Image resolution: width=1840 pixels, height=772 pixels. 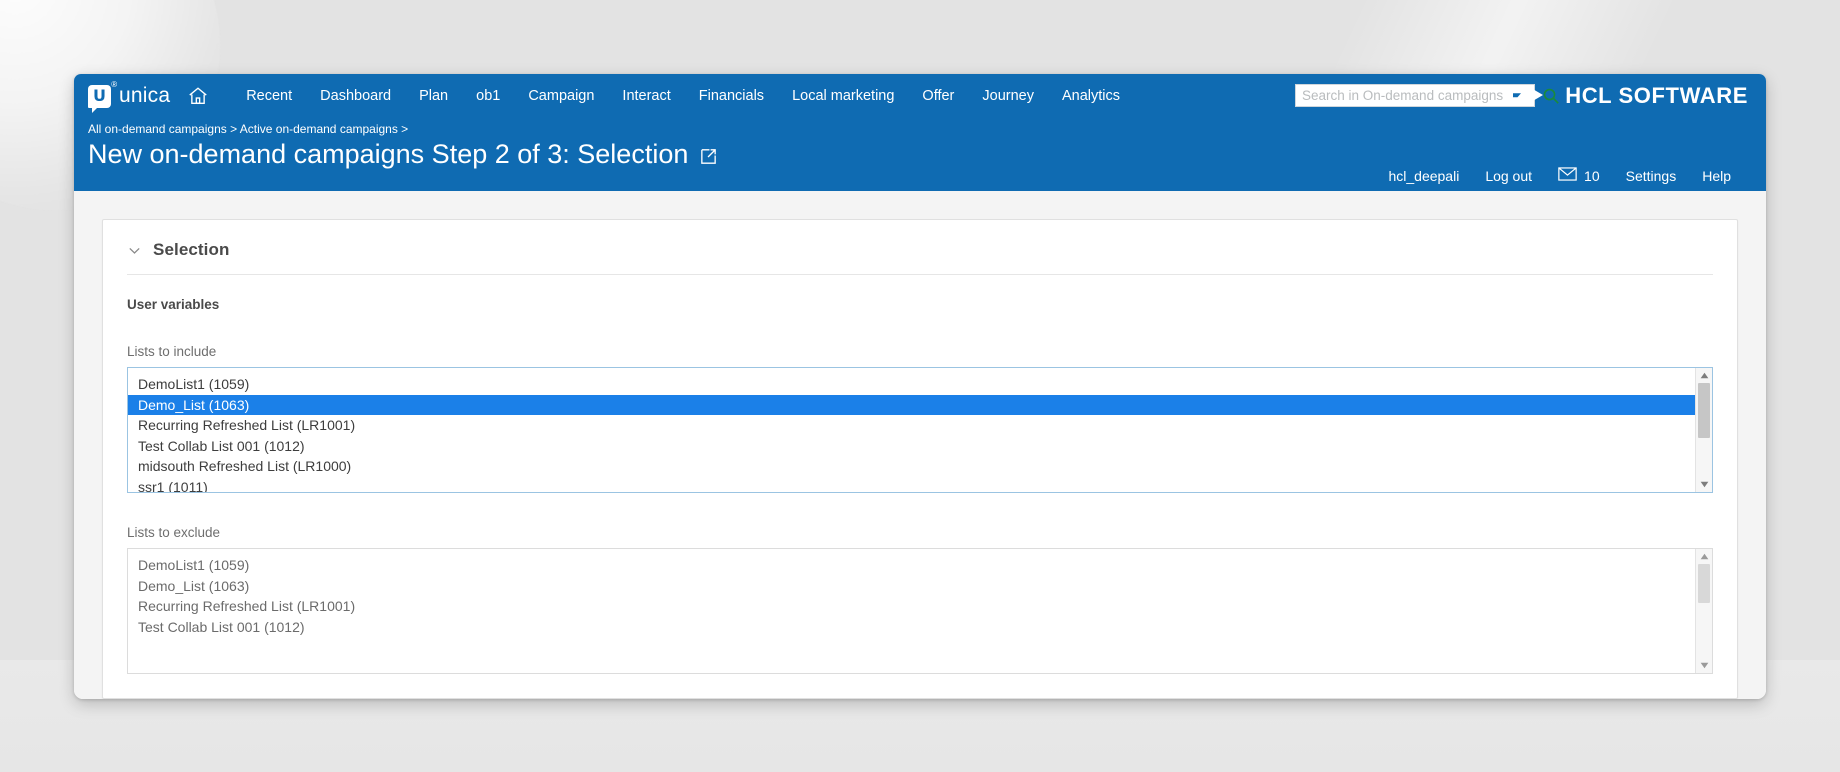 I want to click on envelope-icon, so click(x=1567, y=175).